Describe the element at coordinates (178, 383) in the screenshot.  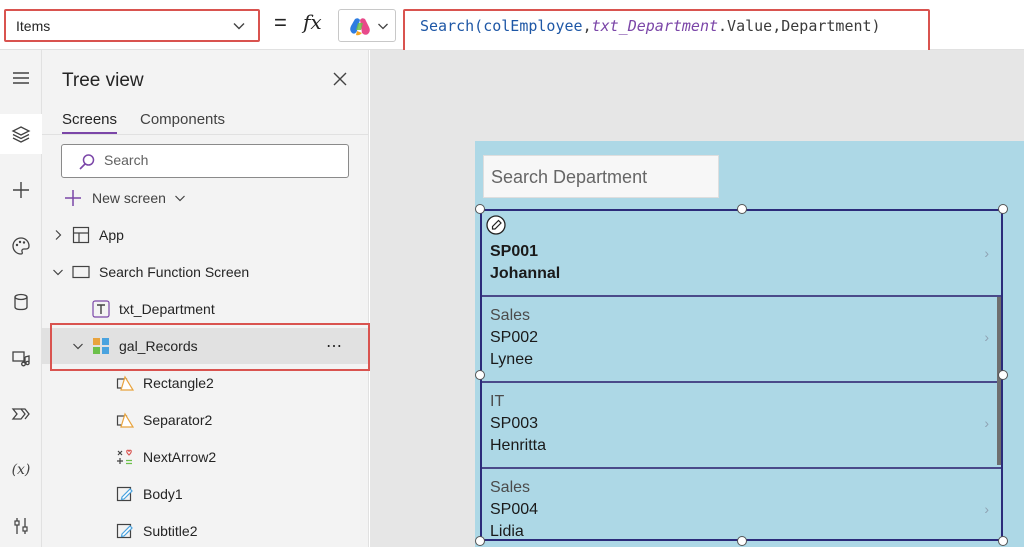
I see `tree-item-label: Rectangle2` at that location.